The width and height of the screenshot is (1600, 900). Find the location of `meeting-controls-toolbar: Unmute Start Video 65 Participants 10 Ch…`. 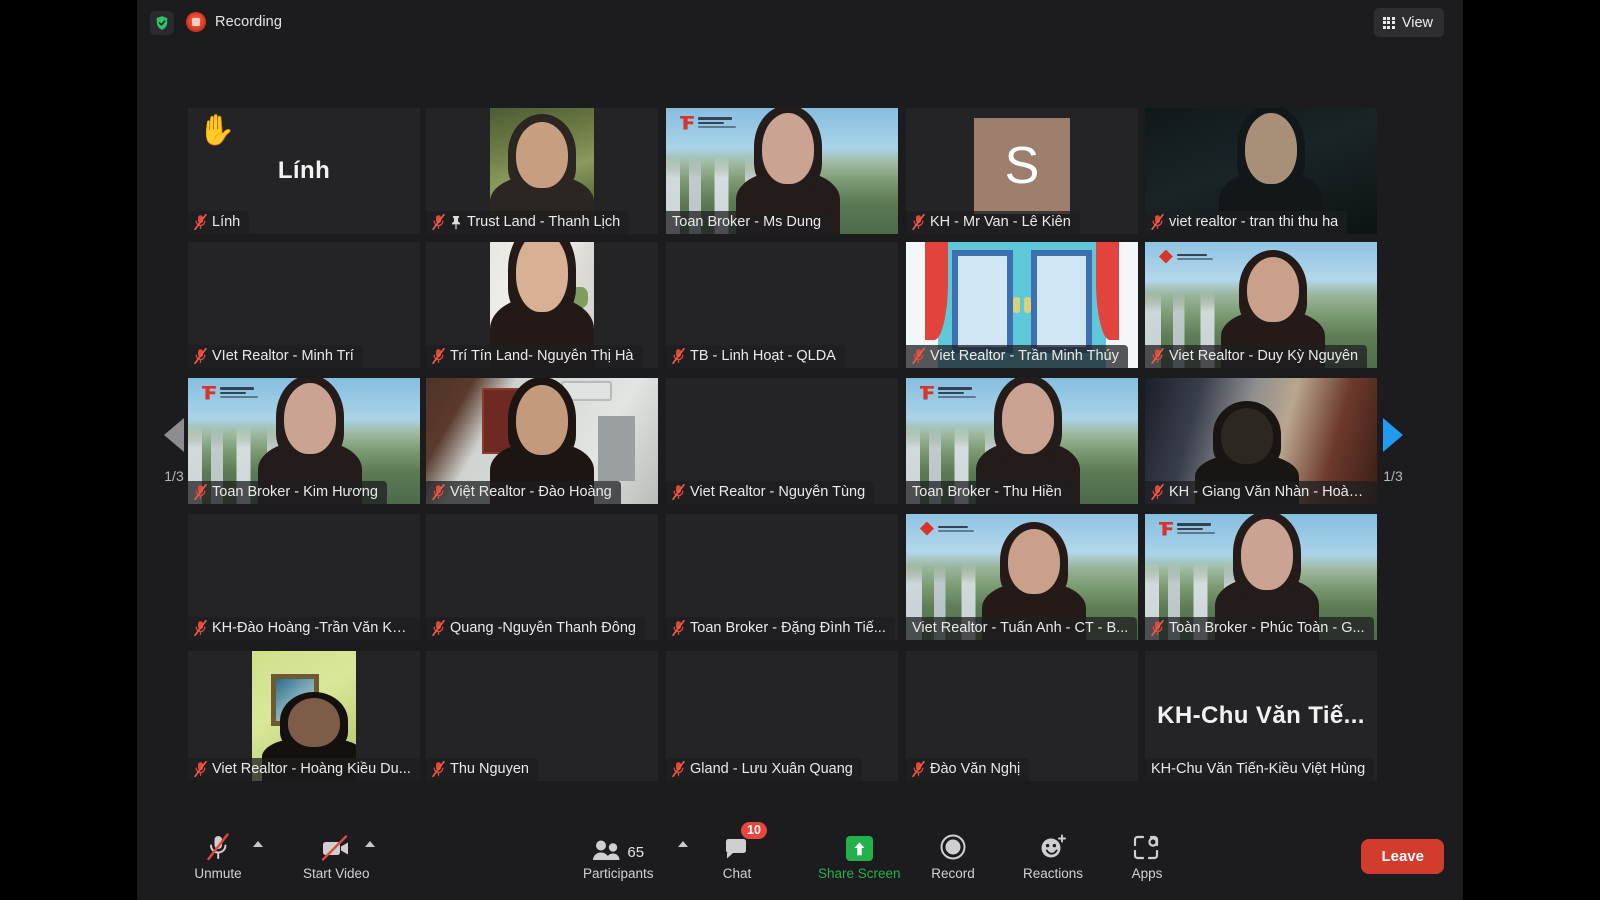

meeting-controls-toolbar: Unmute Start Video 65 Participants 10 Ch… is located at coordinates (800, 858).